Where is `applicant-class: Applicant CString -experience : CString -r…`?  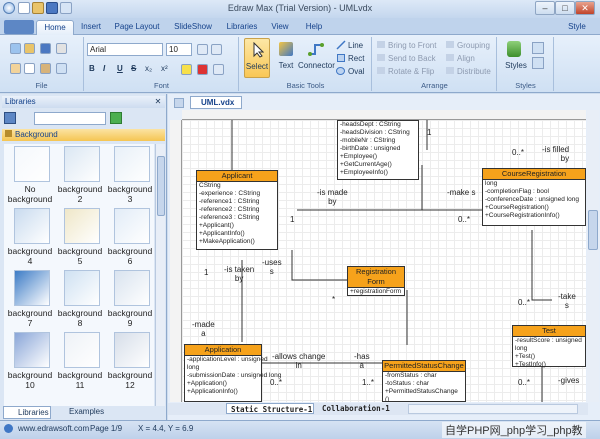
applicant-class: Applicant CString -experience : CString -r… is located at coordinates (237, 210).